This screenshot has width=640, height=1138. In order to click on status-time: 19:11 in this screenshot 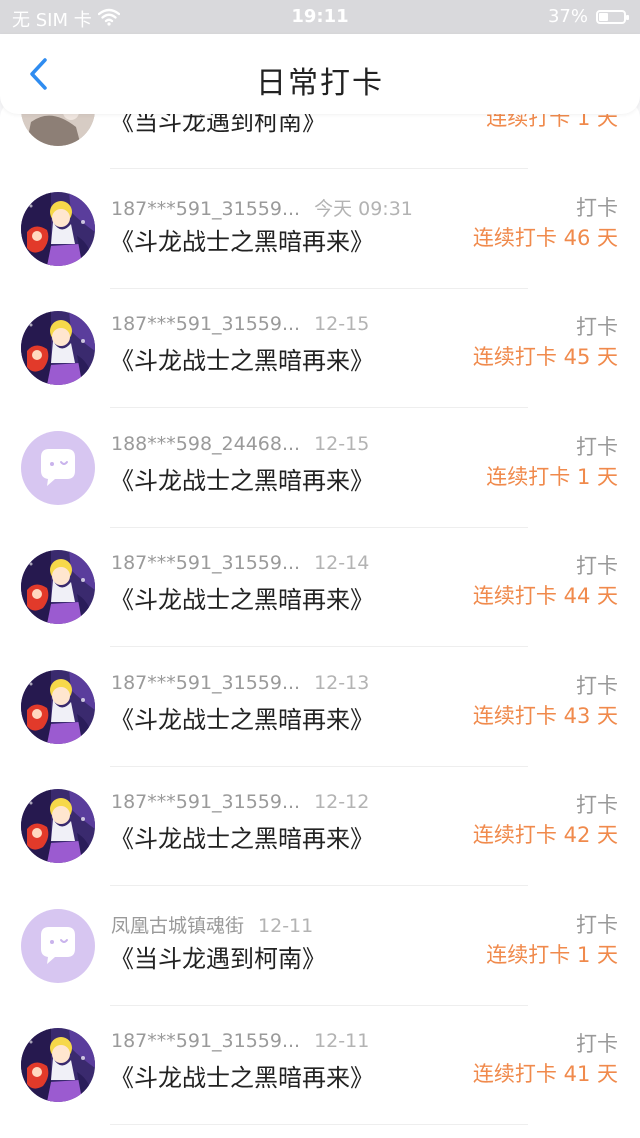, I will do `click(320, 16)`.